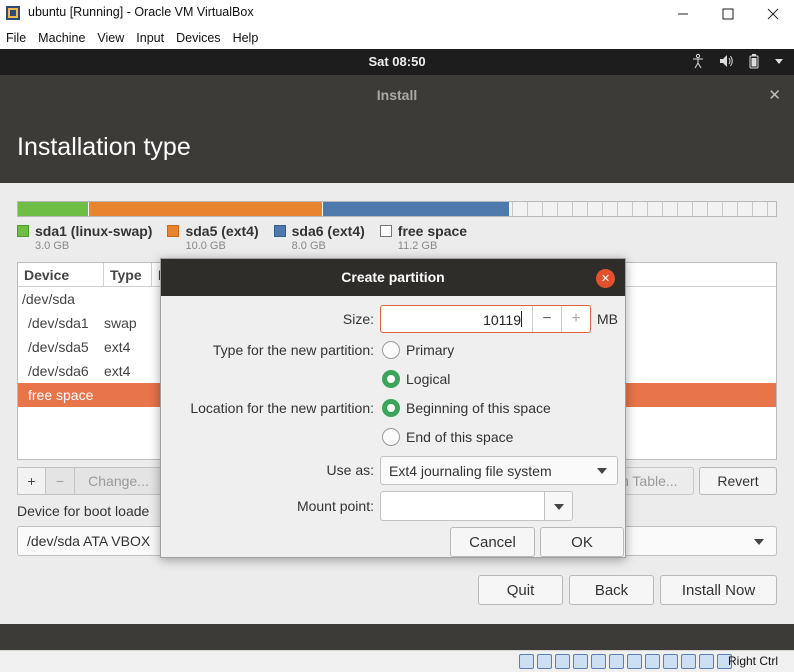 This screenshot has width=794, height=672. I want to click on virtualbox-menu-bar: File Machine View Input Devices Help, so click(397, 38).